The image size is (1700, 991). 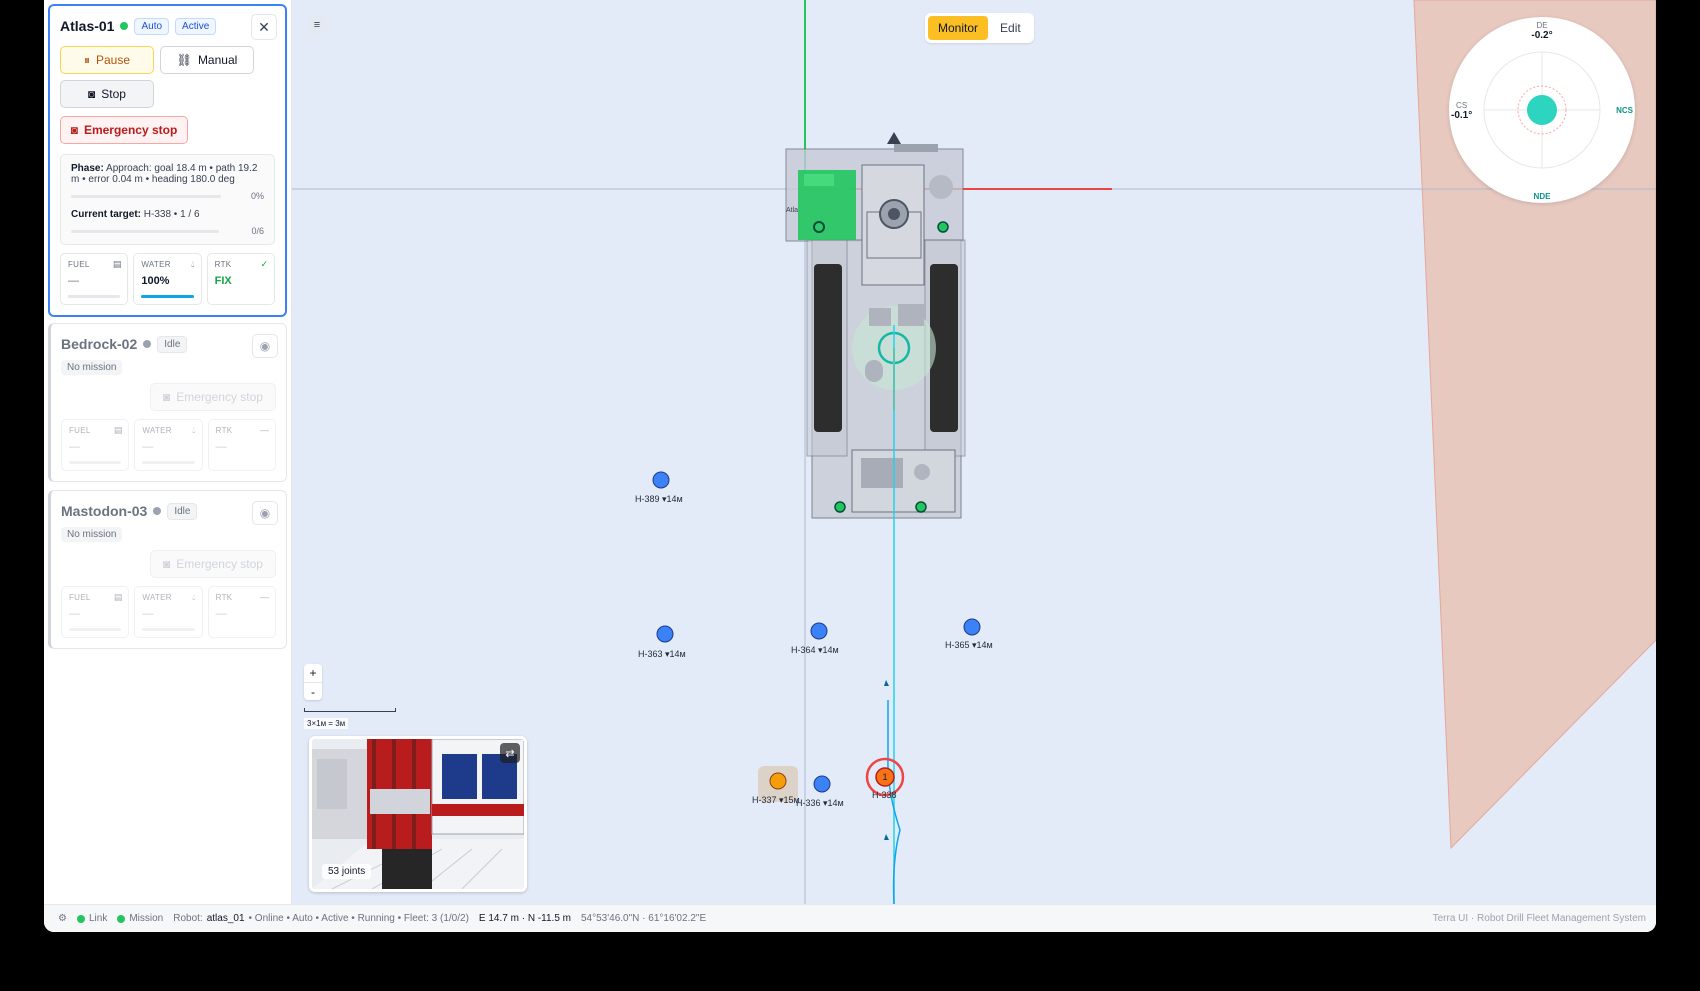 I want to click on position-coords: E 14.7 m · N -11.5 m, so click(x=524, y=918).